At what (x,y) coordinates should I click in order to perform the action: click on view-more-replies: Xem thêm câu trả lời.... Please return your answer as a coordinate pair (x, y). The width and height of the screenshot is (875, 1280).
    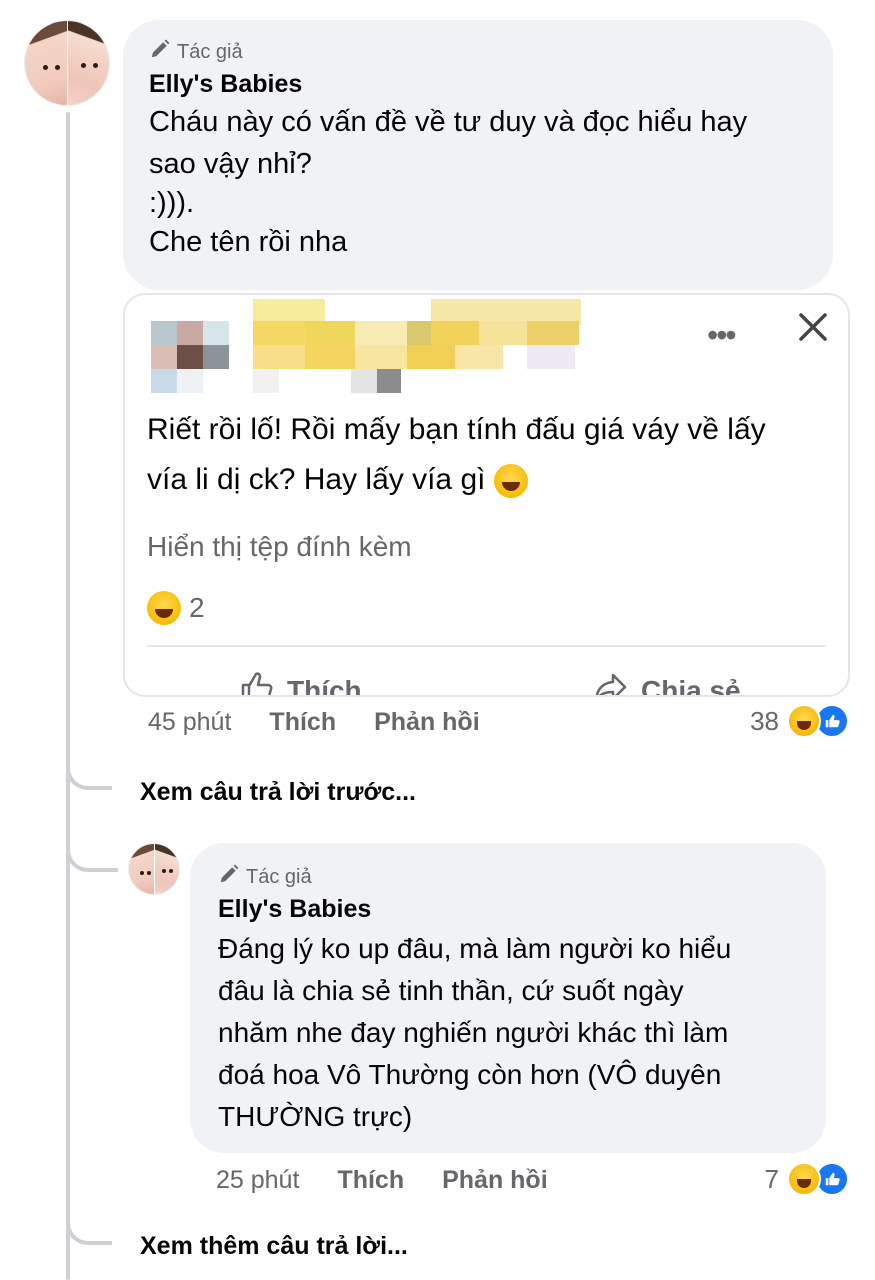
    Looking at the image, I should click on (274, 1246).